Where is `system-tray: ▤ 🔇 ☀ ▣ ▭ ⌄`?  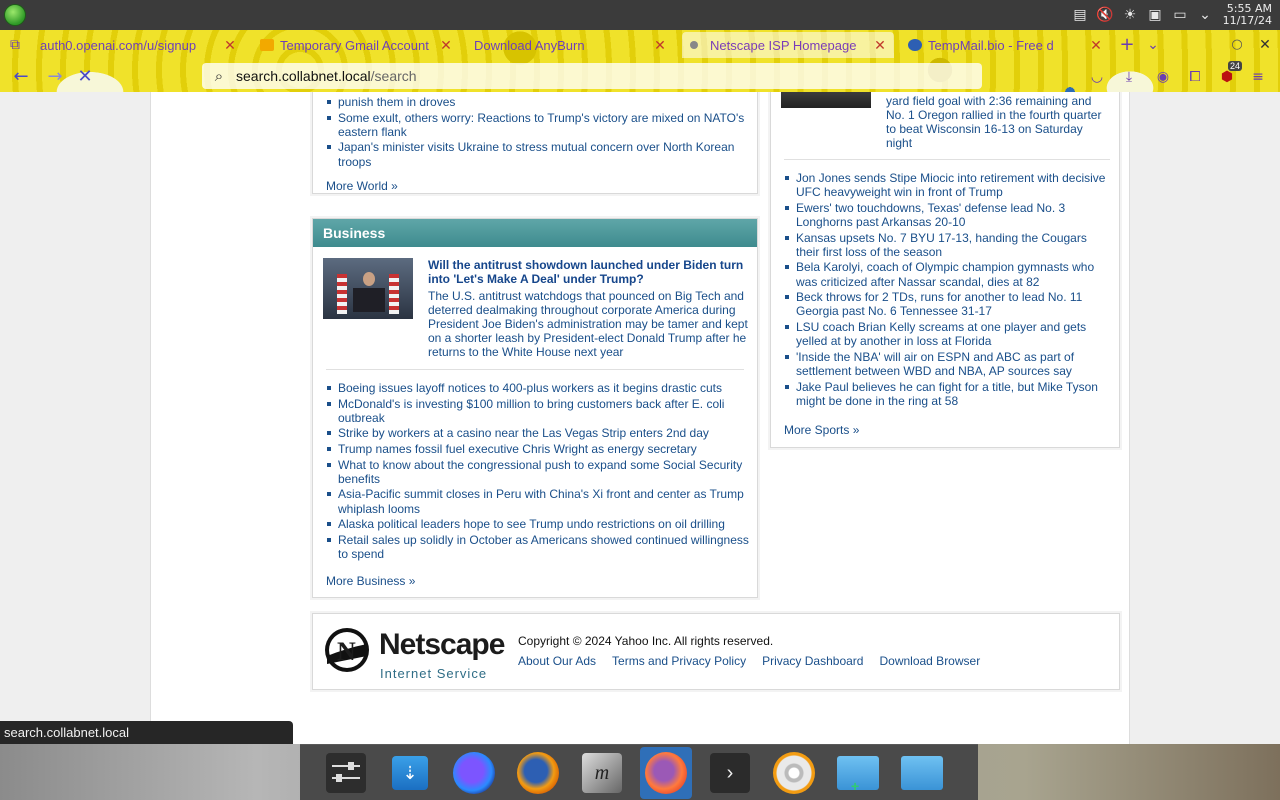 system-tray: ▤ 🔇 ☀ ▣ ▭ ⌄ is located at coordinates (1142, 15).